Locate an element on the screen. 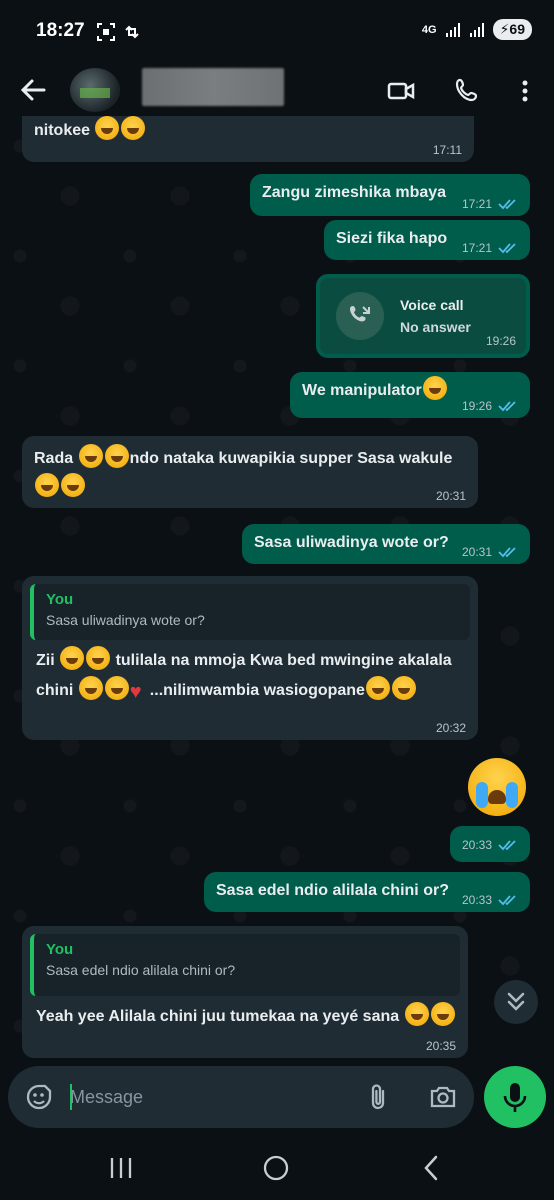 This screenshot has height=1200, width=554. home-icon is located at coordinates (276, 1168).